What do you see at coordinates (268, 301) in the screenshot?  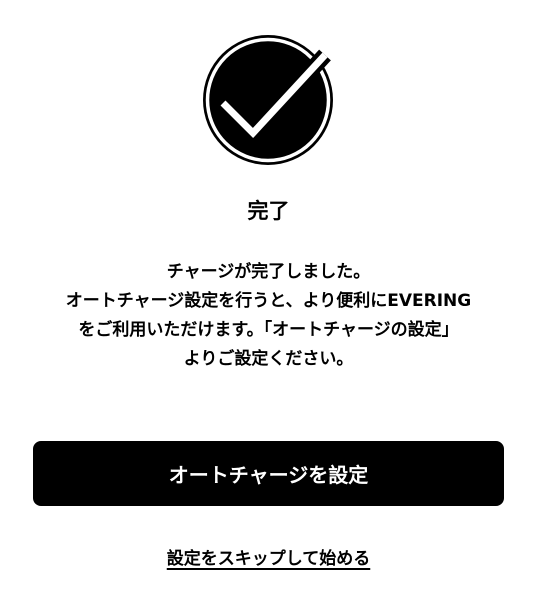 I see `message-line: オートチャージ設定を行うと、より便利にEVERING` at bounding box center [268, 301].